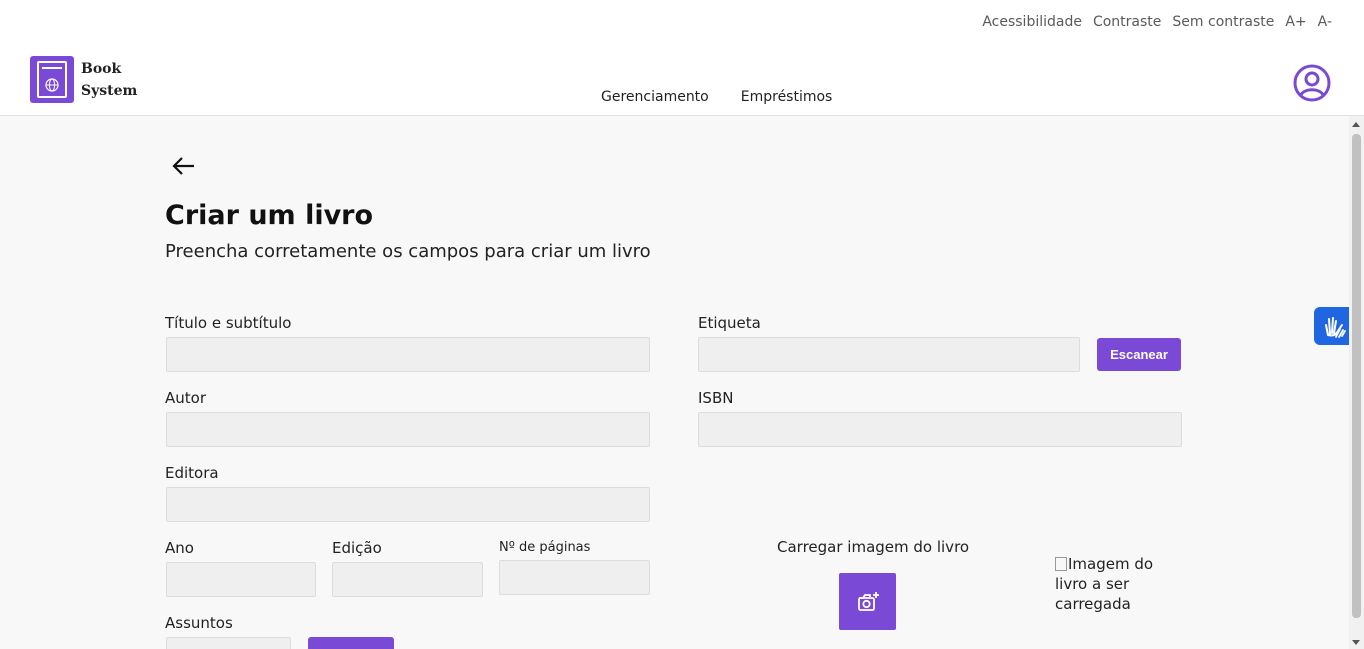  Describe the element at coordinates (192, 473) in the screenshot. I see `publisher-label: Editora` at that location.